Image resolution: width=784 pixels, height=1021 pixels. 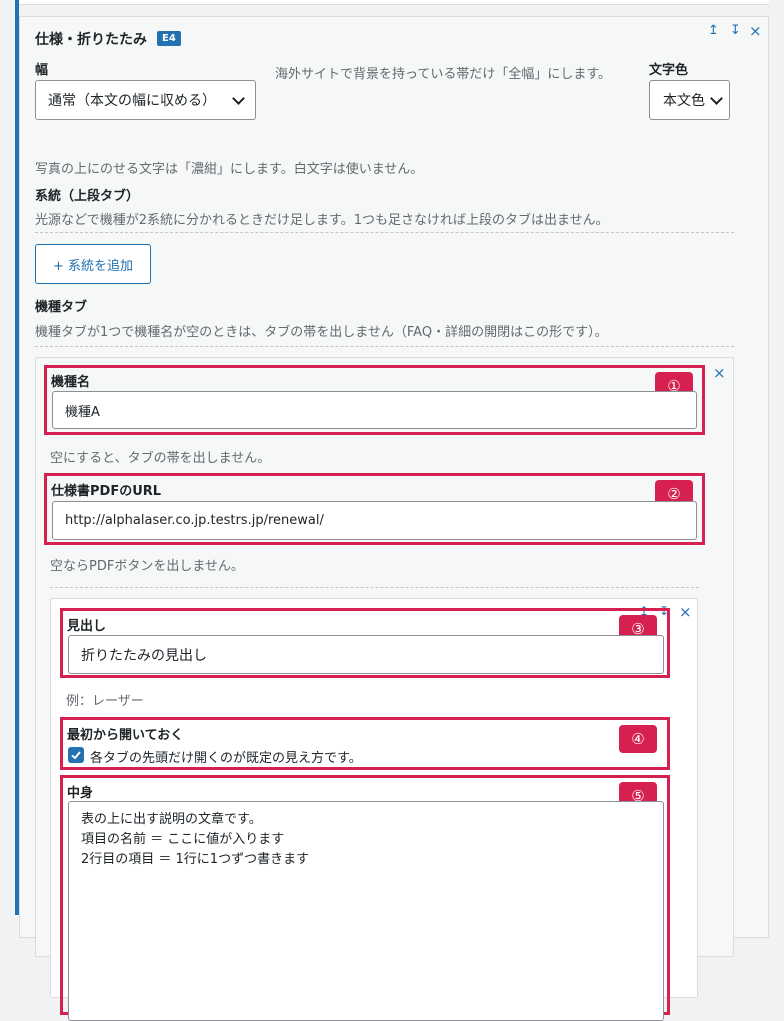 I want to click on pdf-url-hint: 空ならPDFボタンを出しません。, so click(x=147, y=566).